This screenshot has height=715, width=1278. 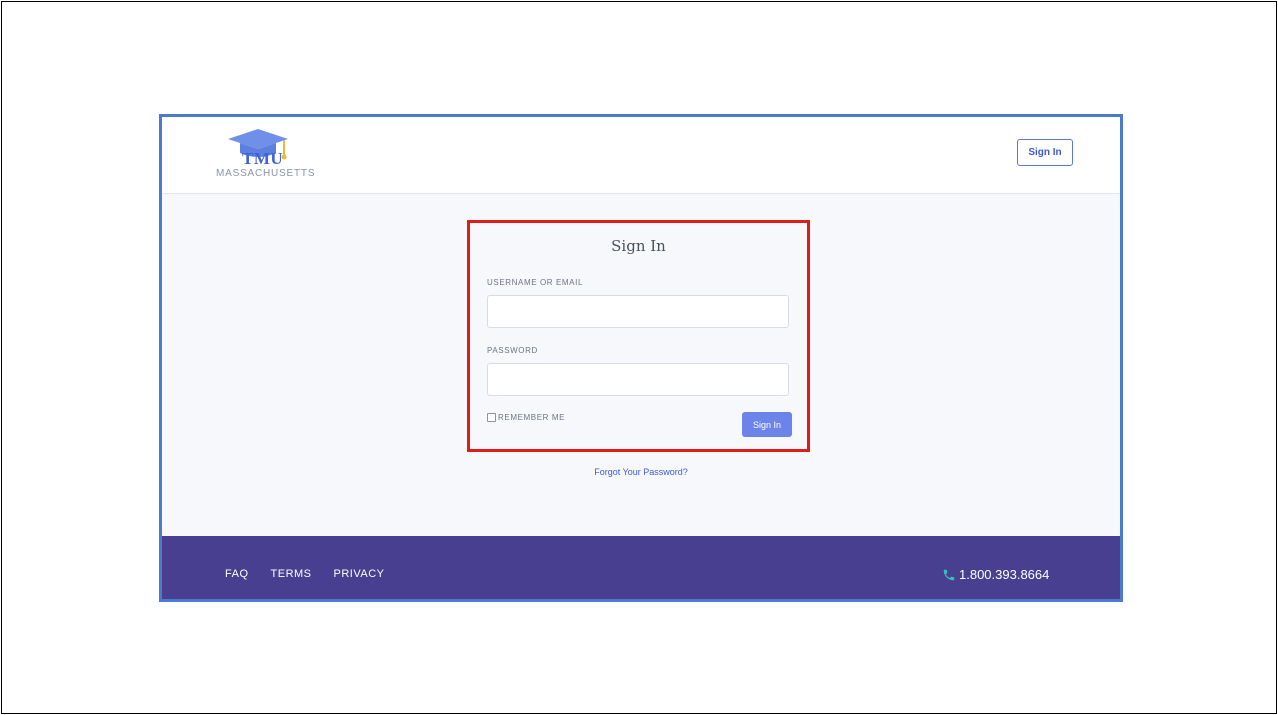 What do you see at coordinates (638, 379) in the screenshot?
I see `password-input` at bounding box center [638, 379].